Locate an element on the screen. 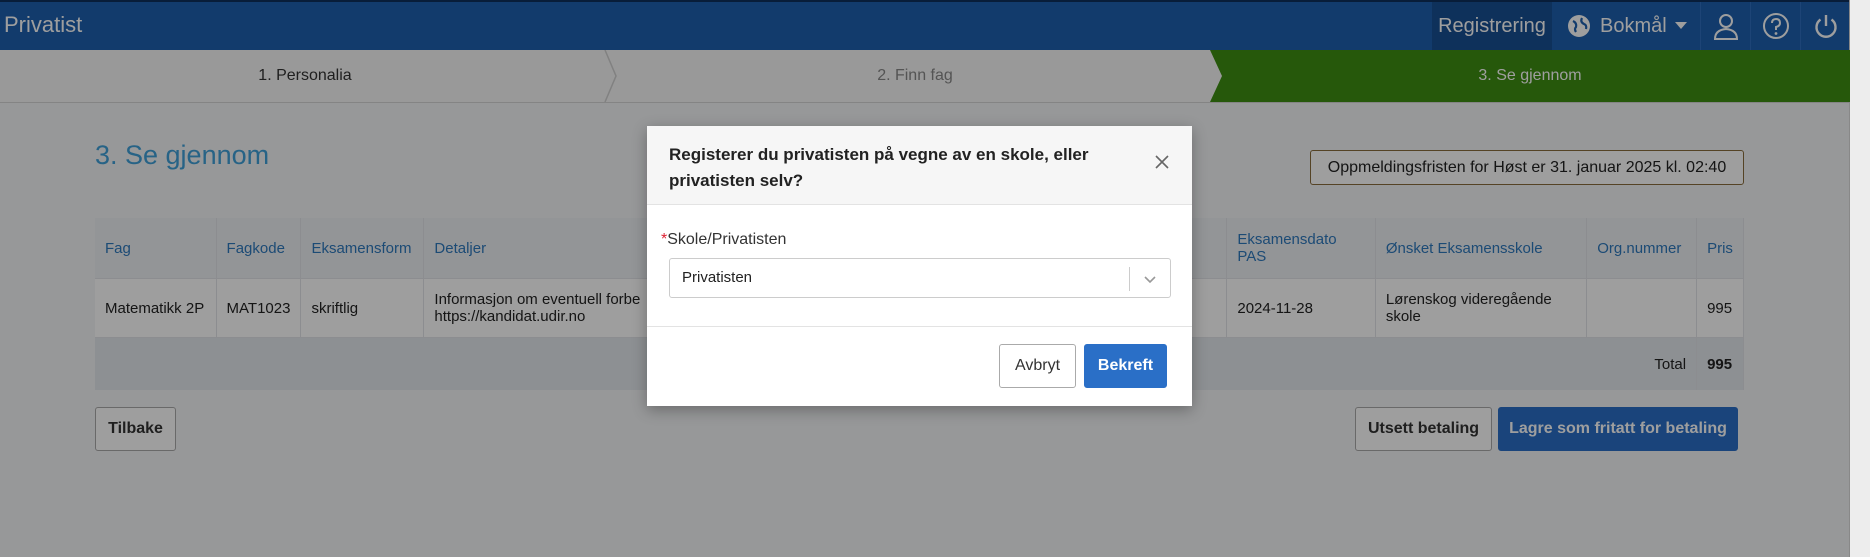  school-privatist-select: Privatisten is located at coordinates (920, 278).